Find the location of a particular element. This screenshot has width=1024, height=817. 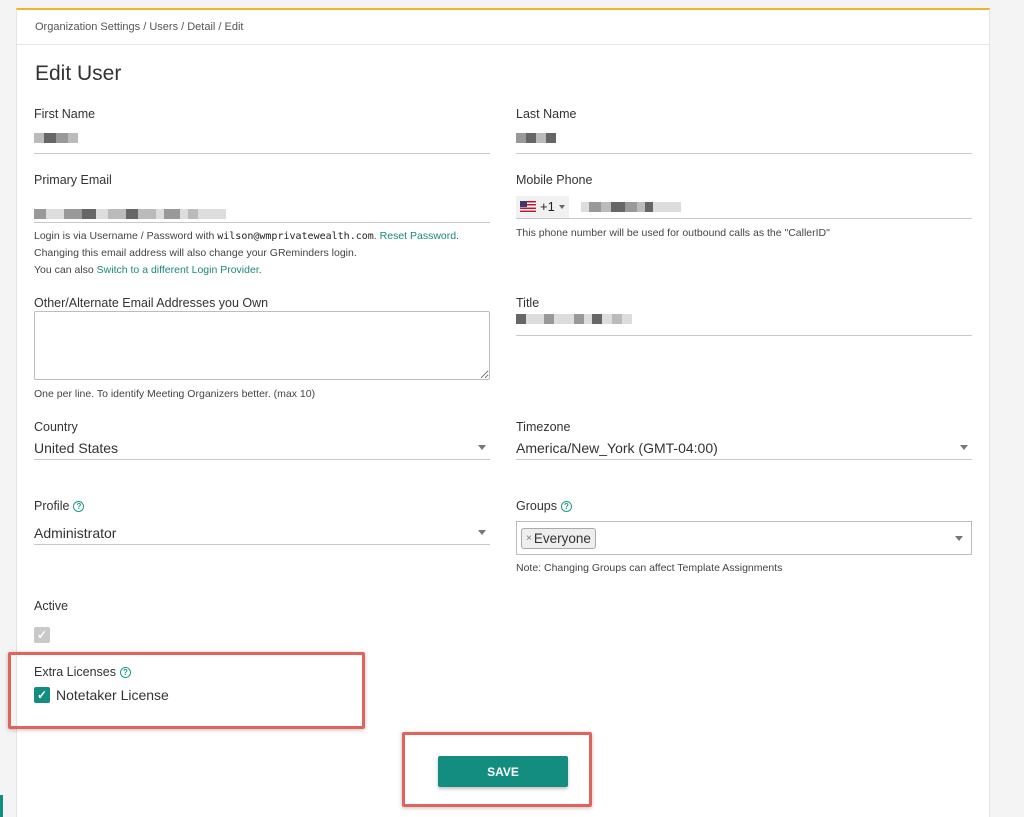

first-name-input is located at coordinates (262, 137).